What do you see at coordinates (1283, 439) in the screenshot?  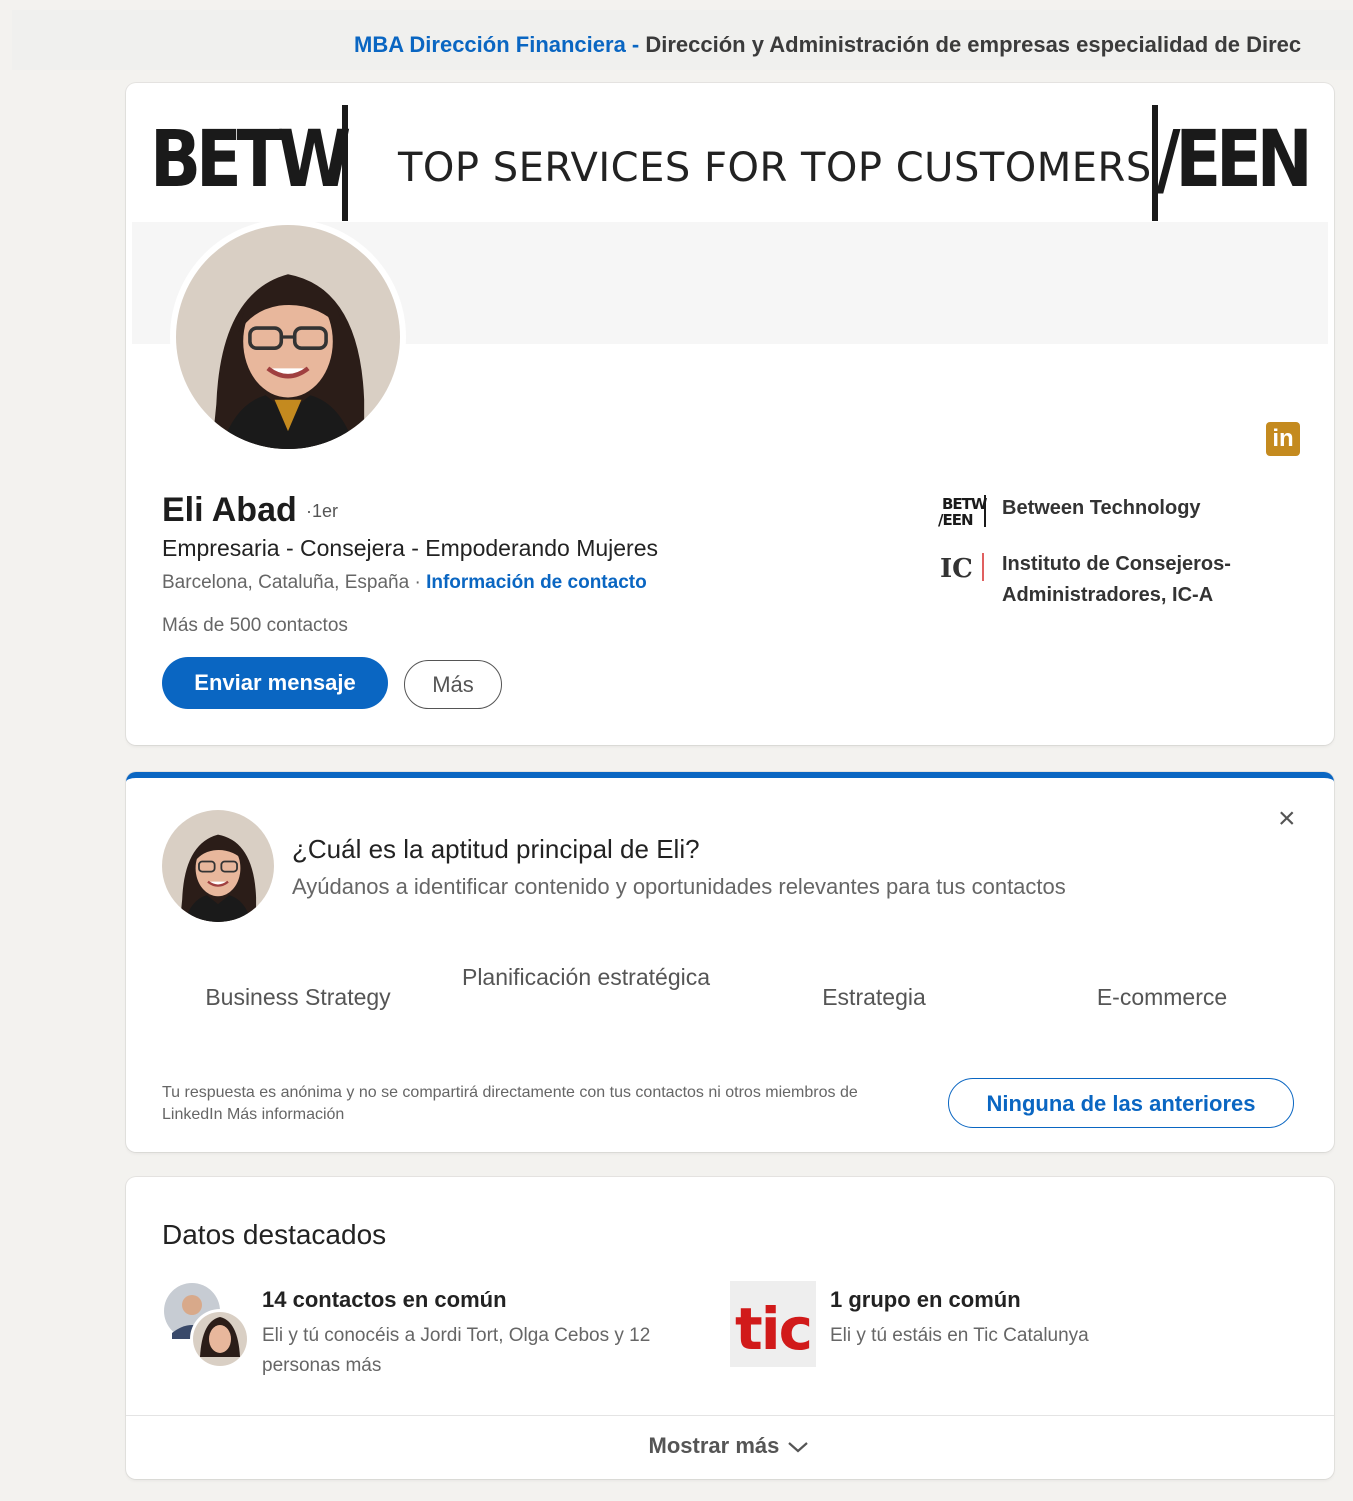 I see `linkedin-icon: in` at bounding box center [1283, 439].